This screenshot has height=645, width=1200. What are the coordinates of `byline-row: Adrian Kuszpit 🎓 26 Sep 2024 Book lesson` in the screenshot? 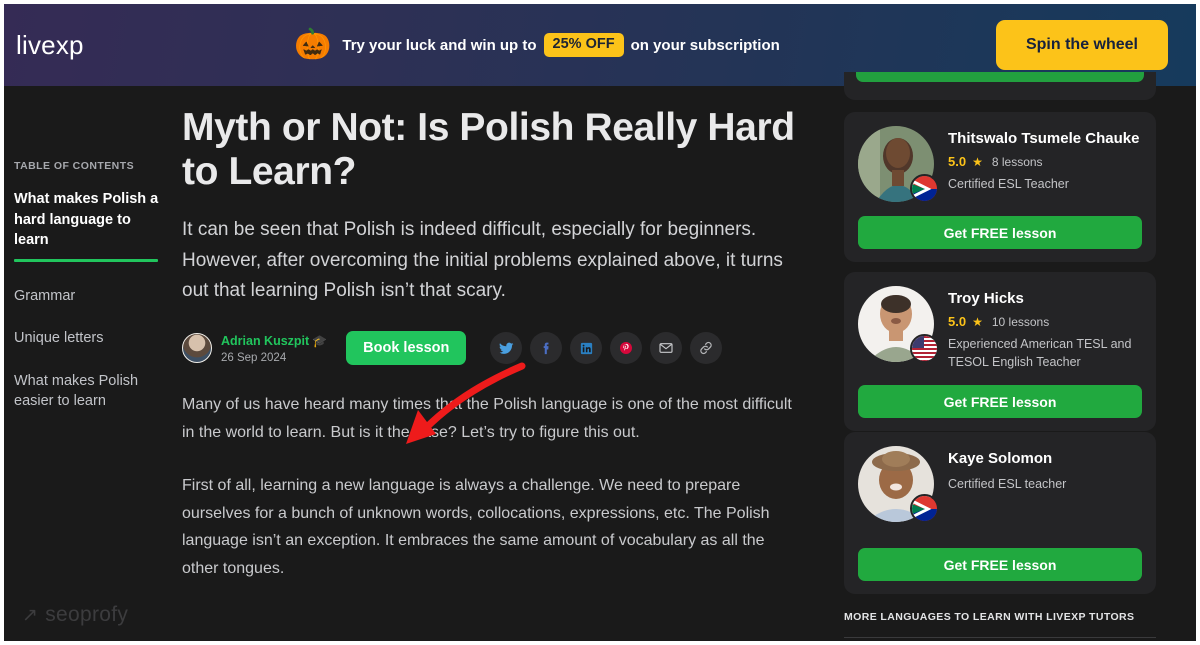 It's located at (497, 348).